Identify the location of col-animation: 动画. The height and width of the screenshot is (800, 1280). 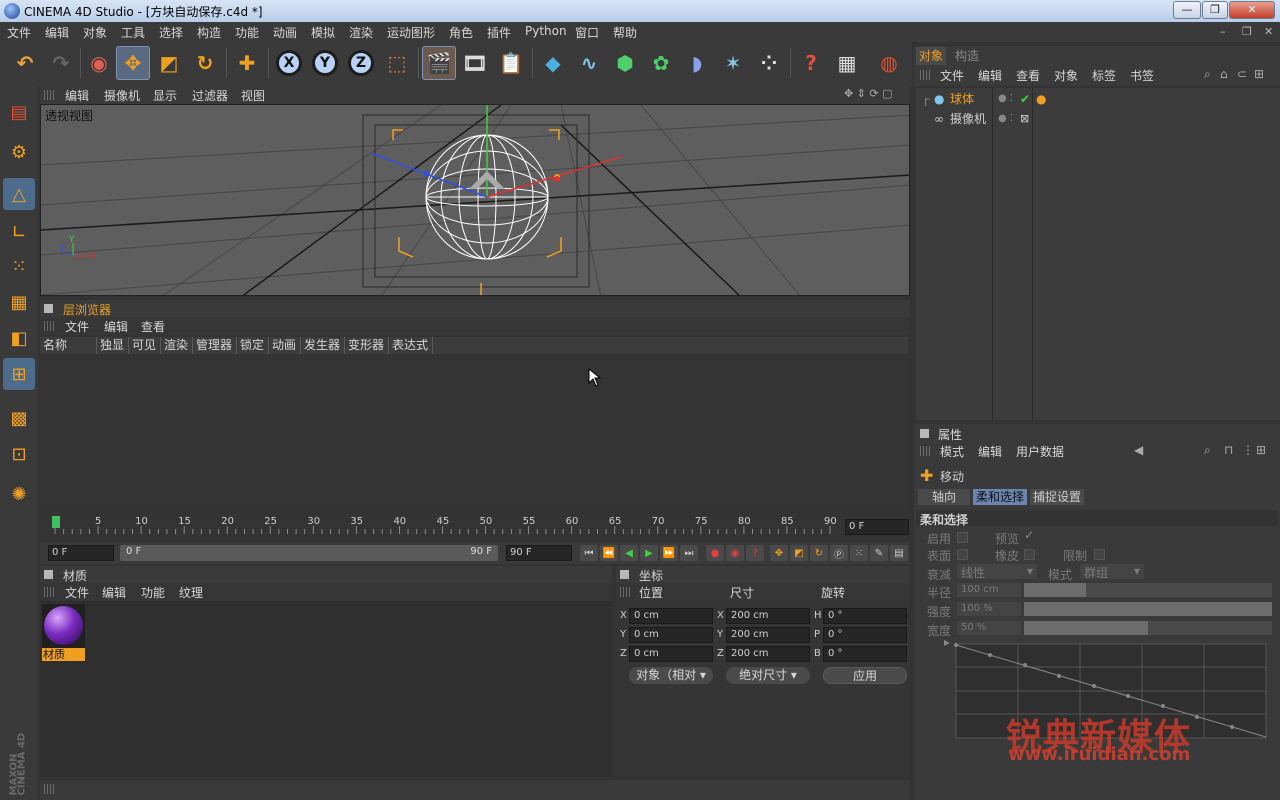
(285, 345).